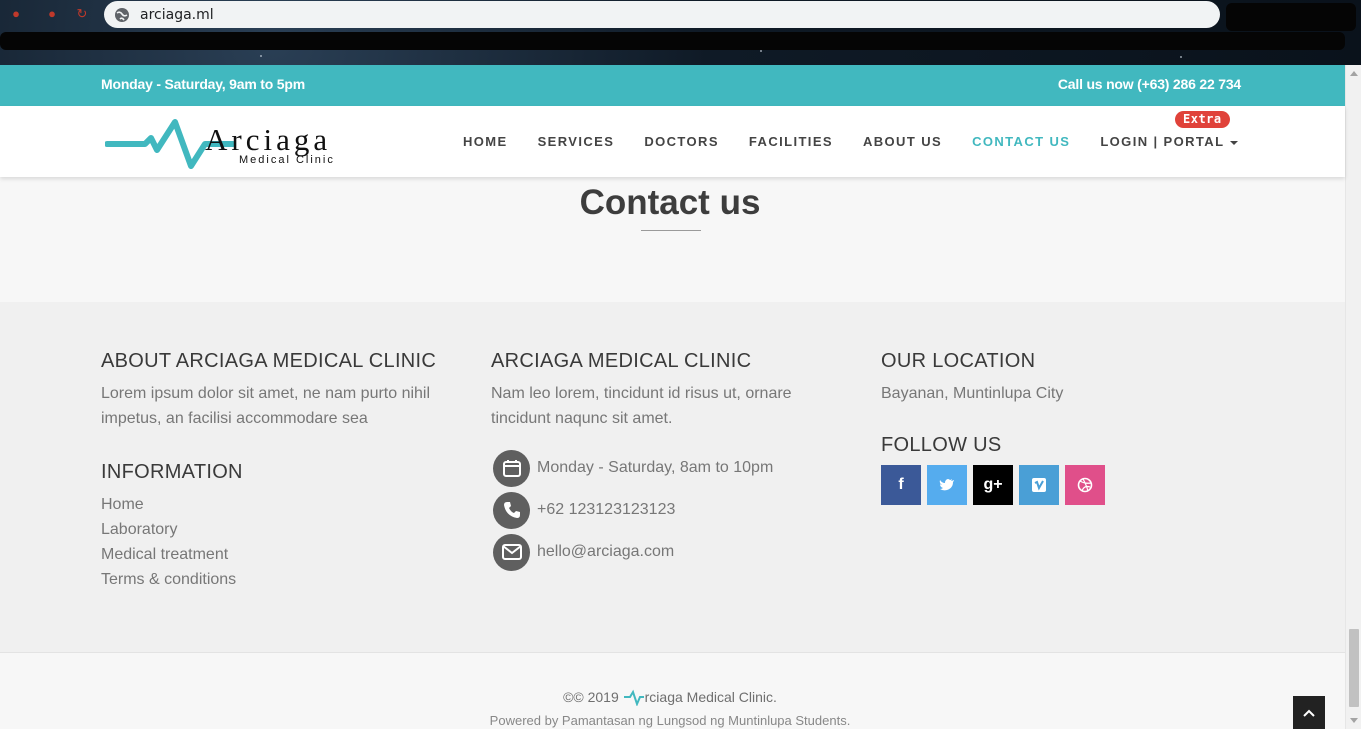 This screenshot has height=729, width=1361. I want to click on follow-heading: FOLLOW US, so click(941, 445).